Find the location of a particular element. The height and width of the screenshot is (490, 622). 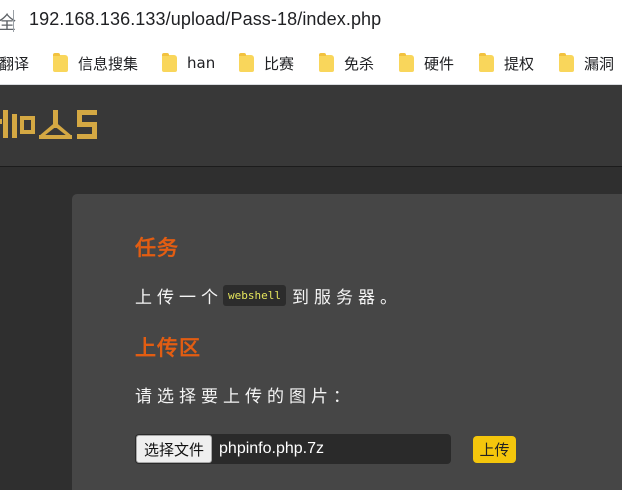

bookmark-hardware: 硬件 is located at coordinates (426, 63).